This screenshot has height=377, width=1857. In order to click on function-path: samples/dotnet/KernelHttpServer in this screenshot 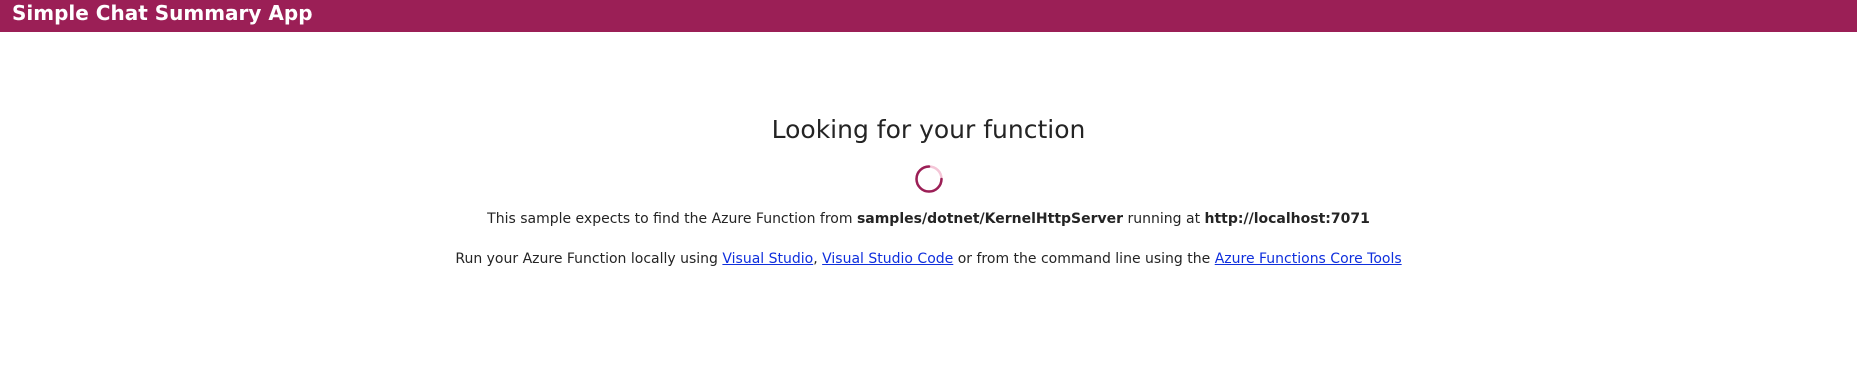, I will do `click(990, 219)`.